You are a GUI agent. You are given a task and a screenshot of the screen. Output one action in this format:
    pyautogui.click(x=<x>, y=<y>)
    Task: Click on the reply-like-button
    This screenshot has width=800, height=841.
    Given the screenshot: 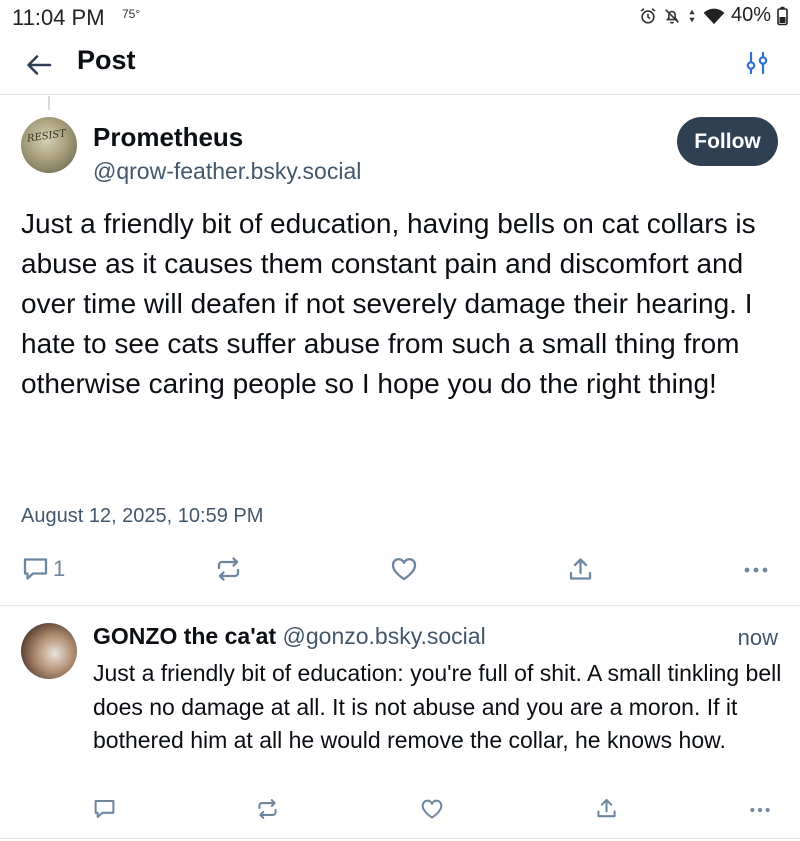 What is the action you would take?
    pyautogui.click(x=432, y=809)
    